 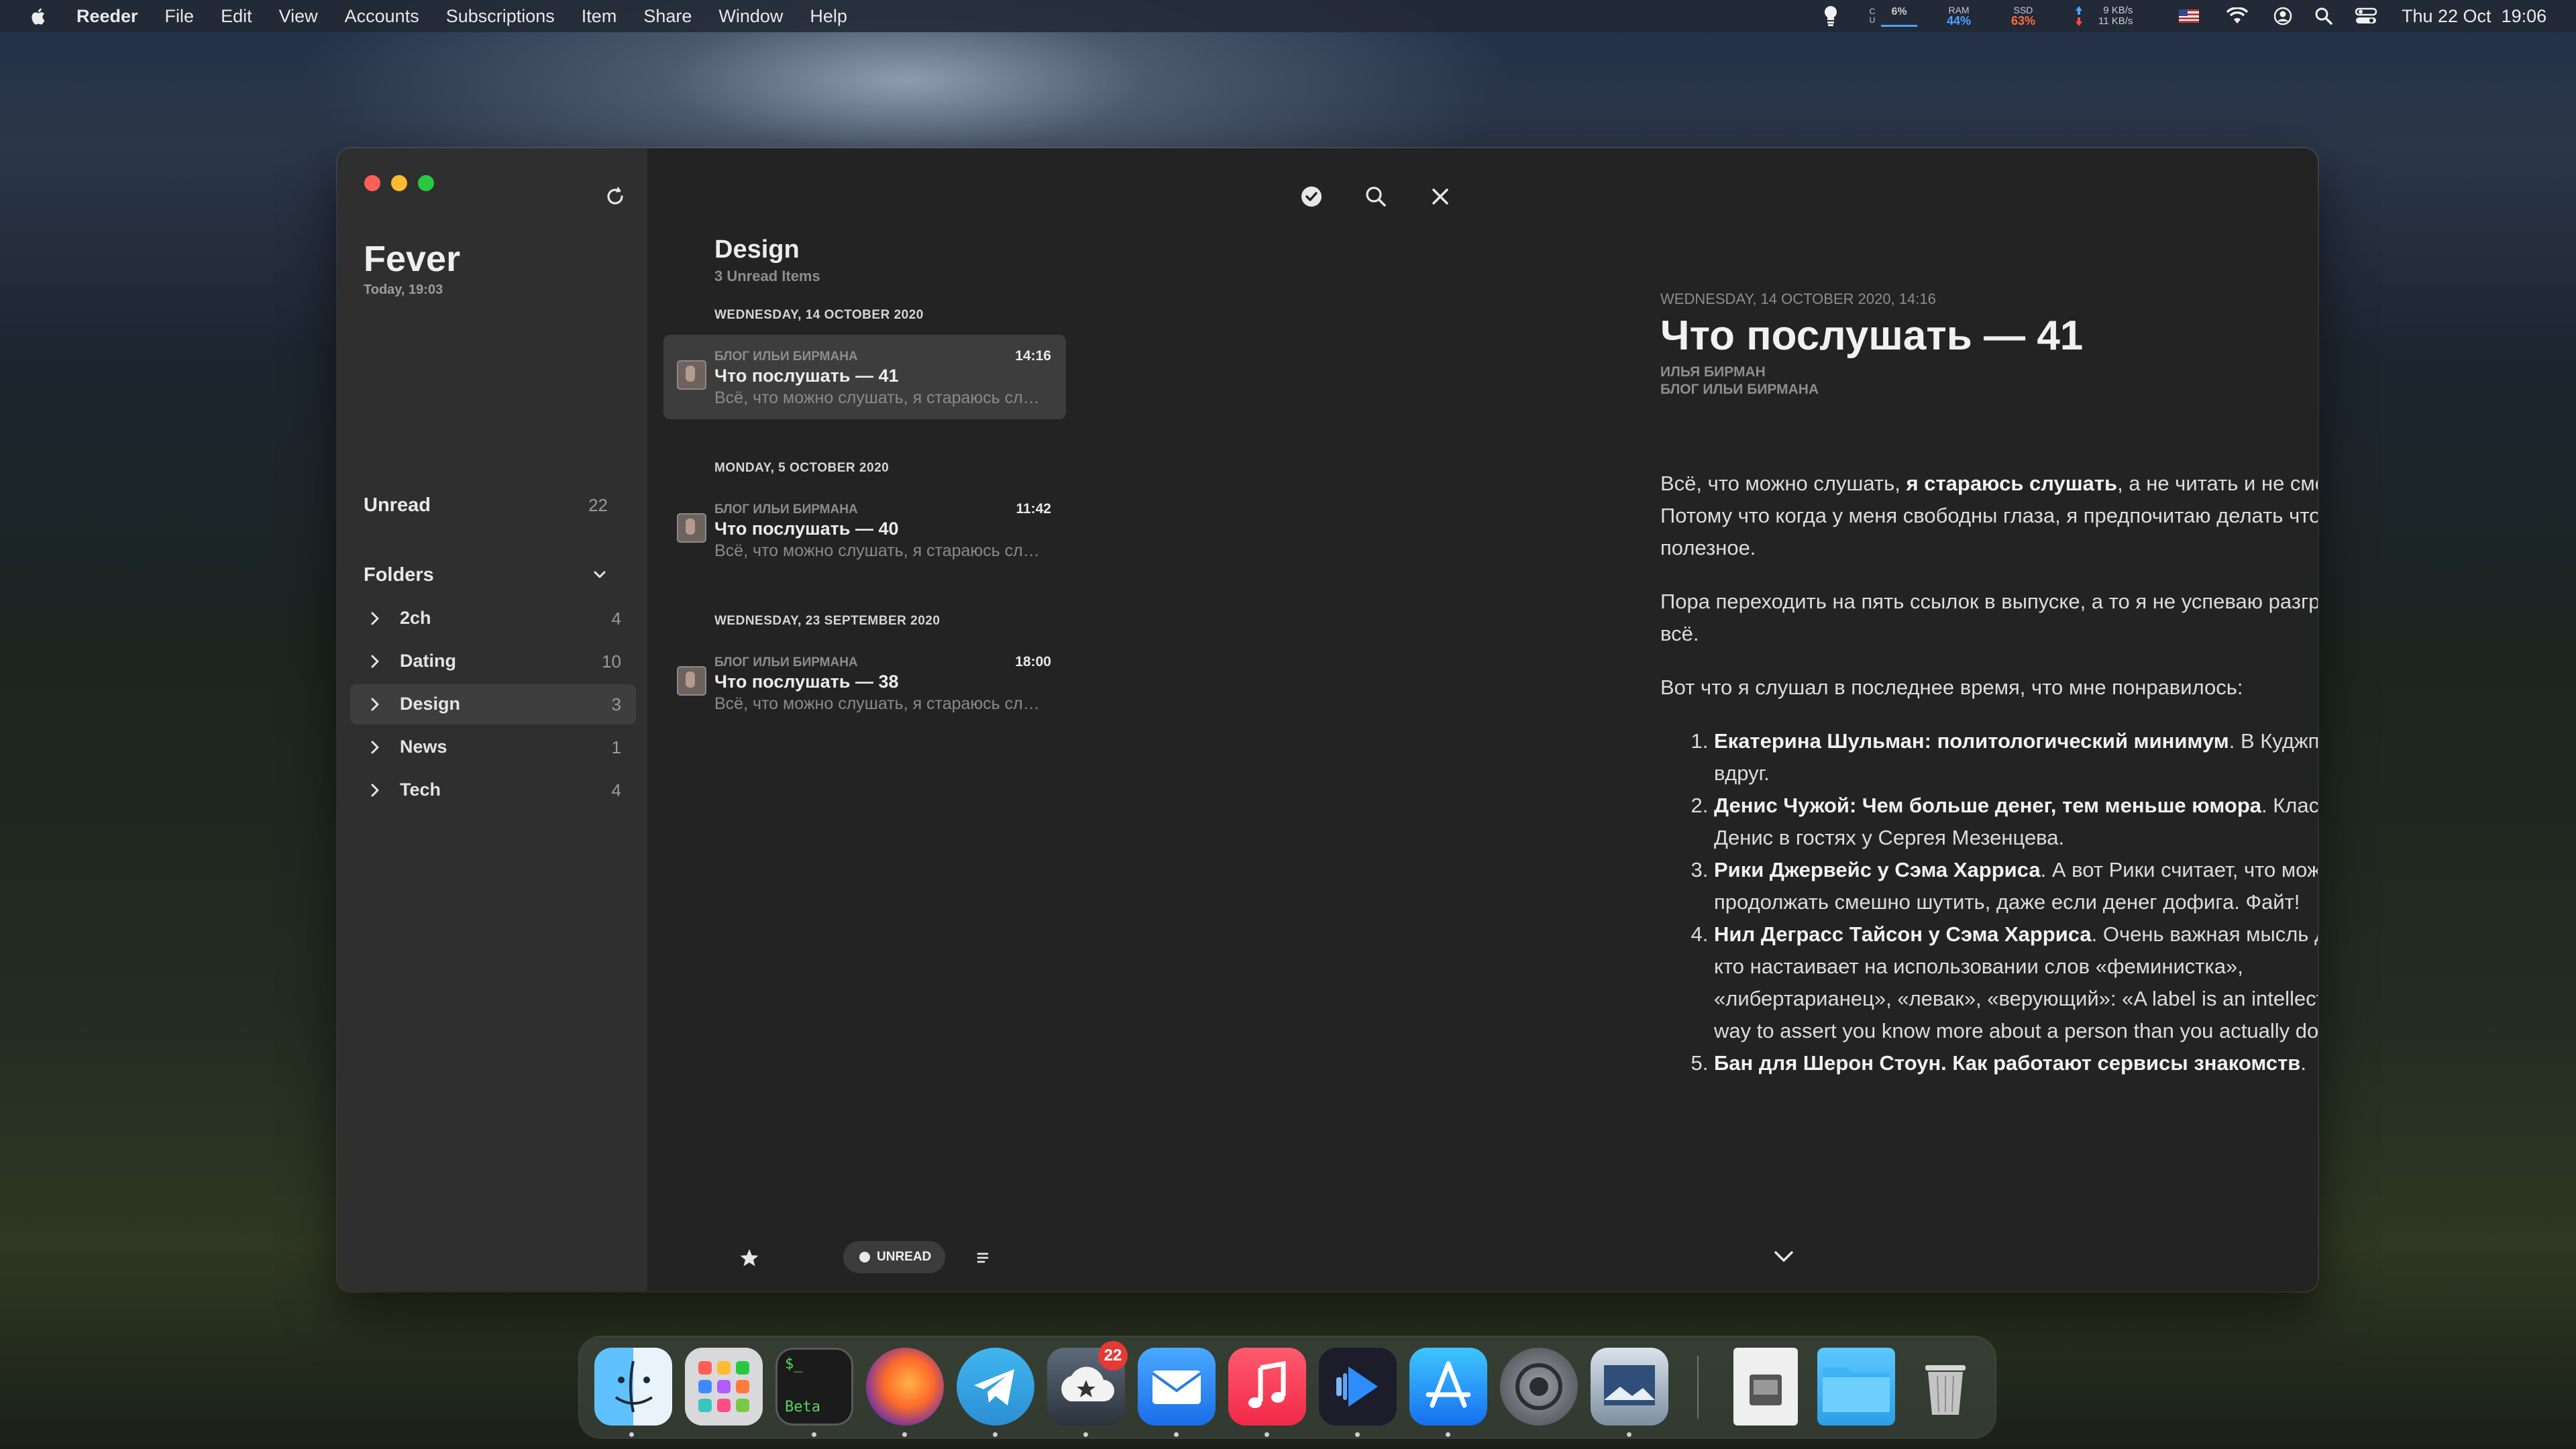 I want to click on sidebar-item-news: News 1, so click(x=493, y=747).